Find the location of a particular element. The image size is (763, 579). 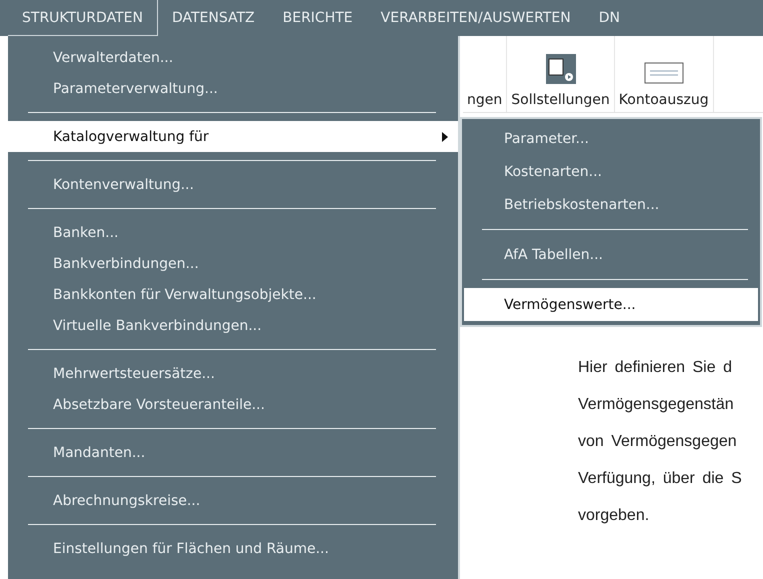

menu-bar-item: DATENSATZ is located at coordinates (213, 18).